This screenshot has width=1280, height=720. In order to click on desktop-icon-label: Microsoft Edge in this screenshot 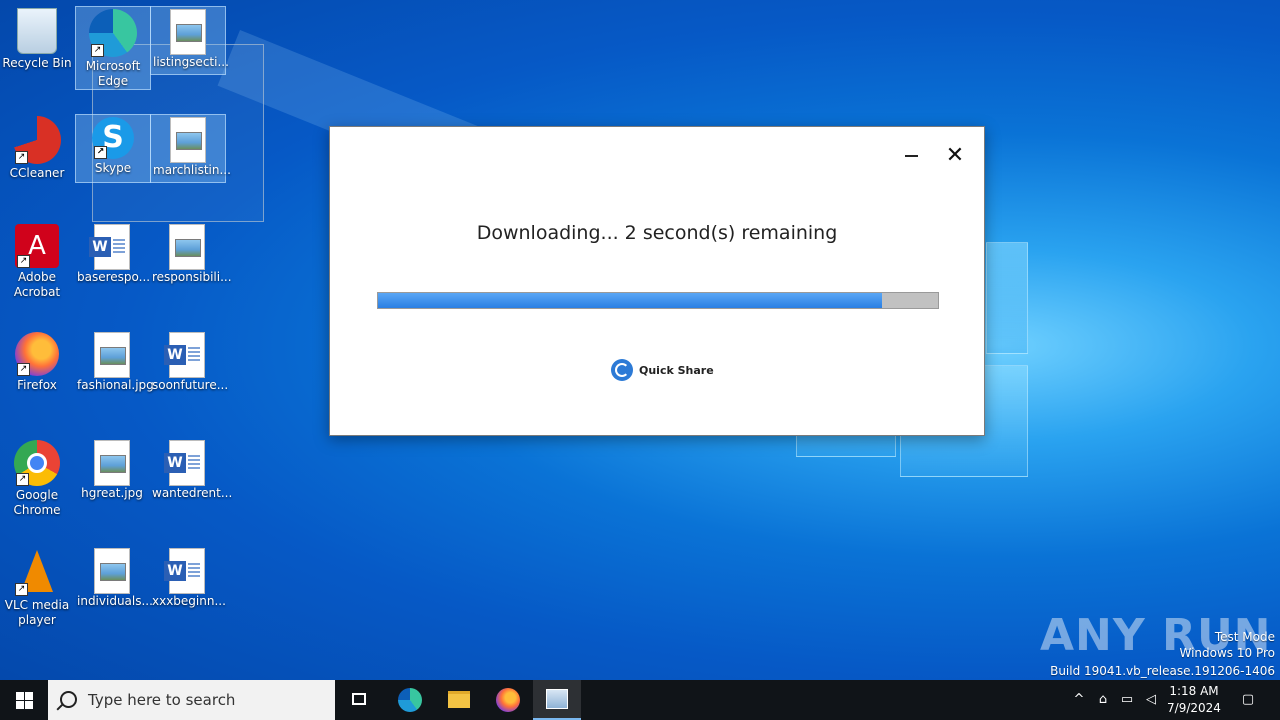, I will do `click(113, 73)`.